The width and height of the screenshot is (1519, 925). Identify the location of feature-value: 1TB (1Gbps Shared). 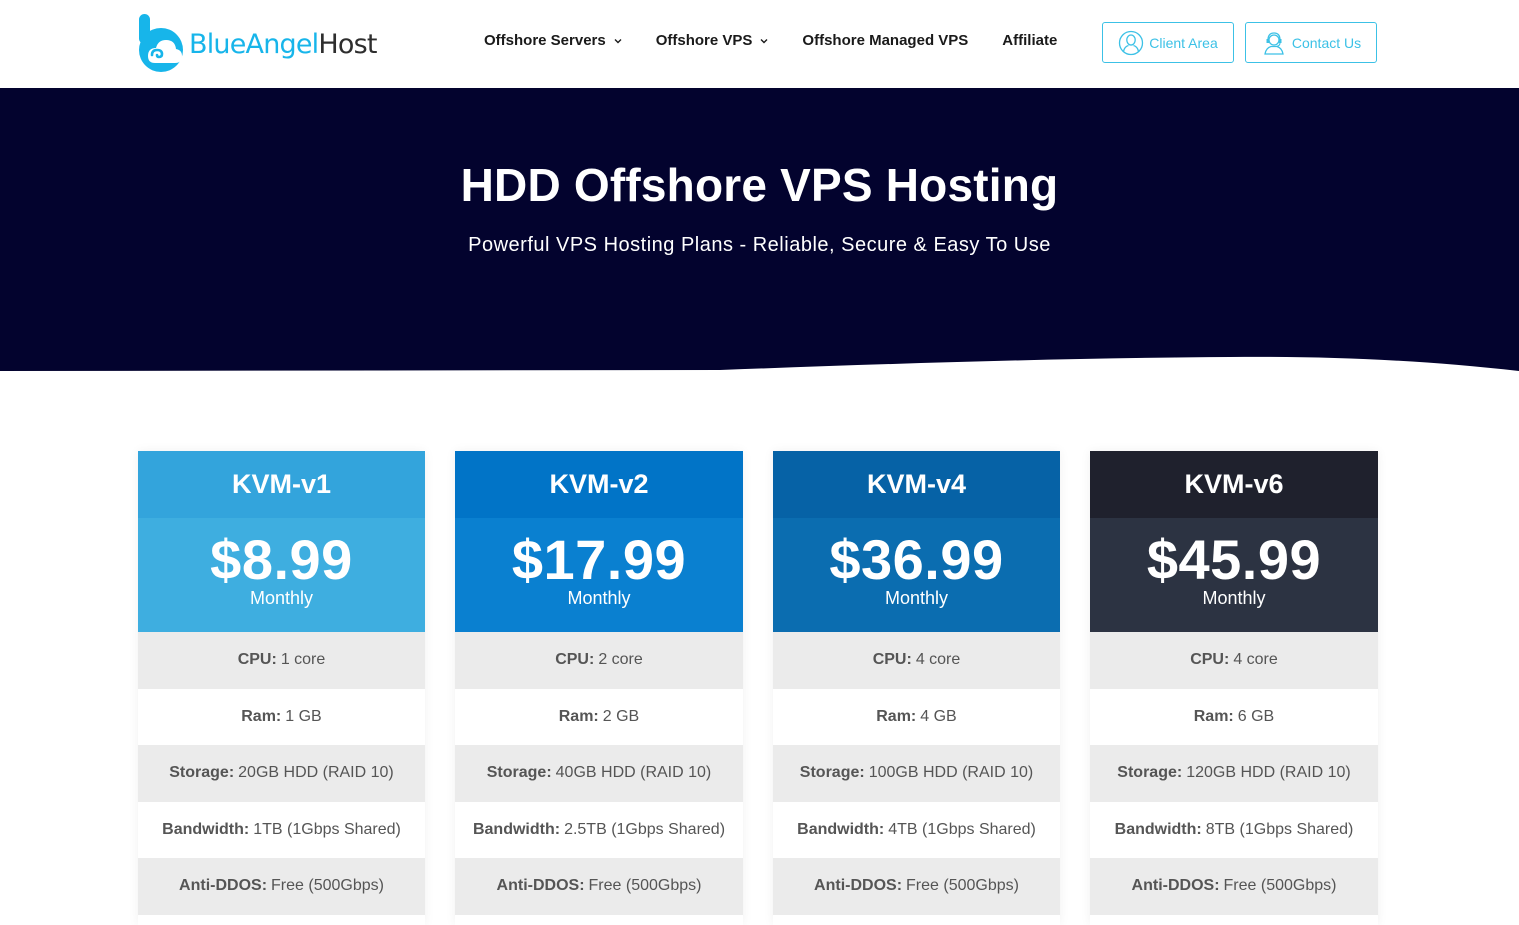
(327, 830).